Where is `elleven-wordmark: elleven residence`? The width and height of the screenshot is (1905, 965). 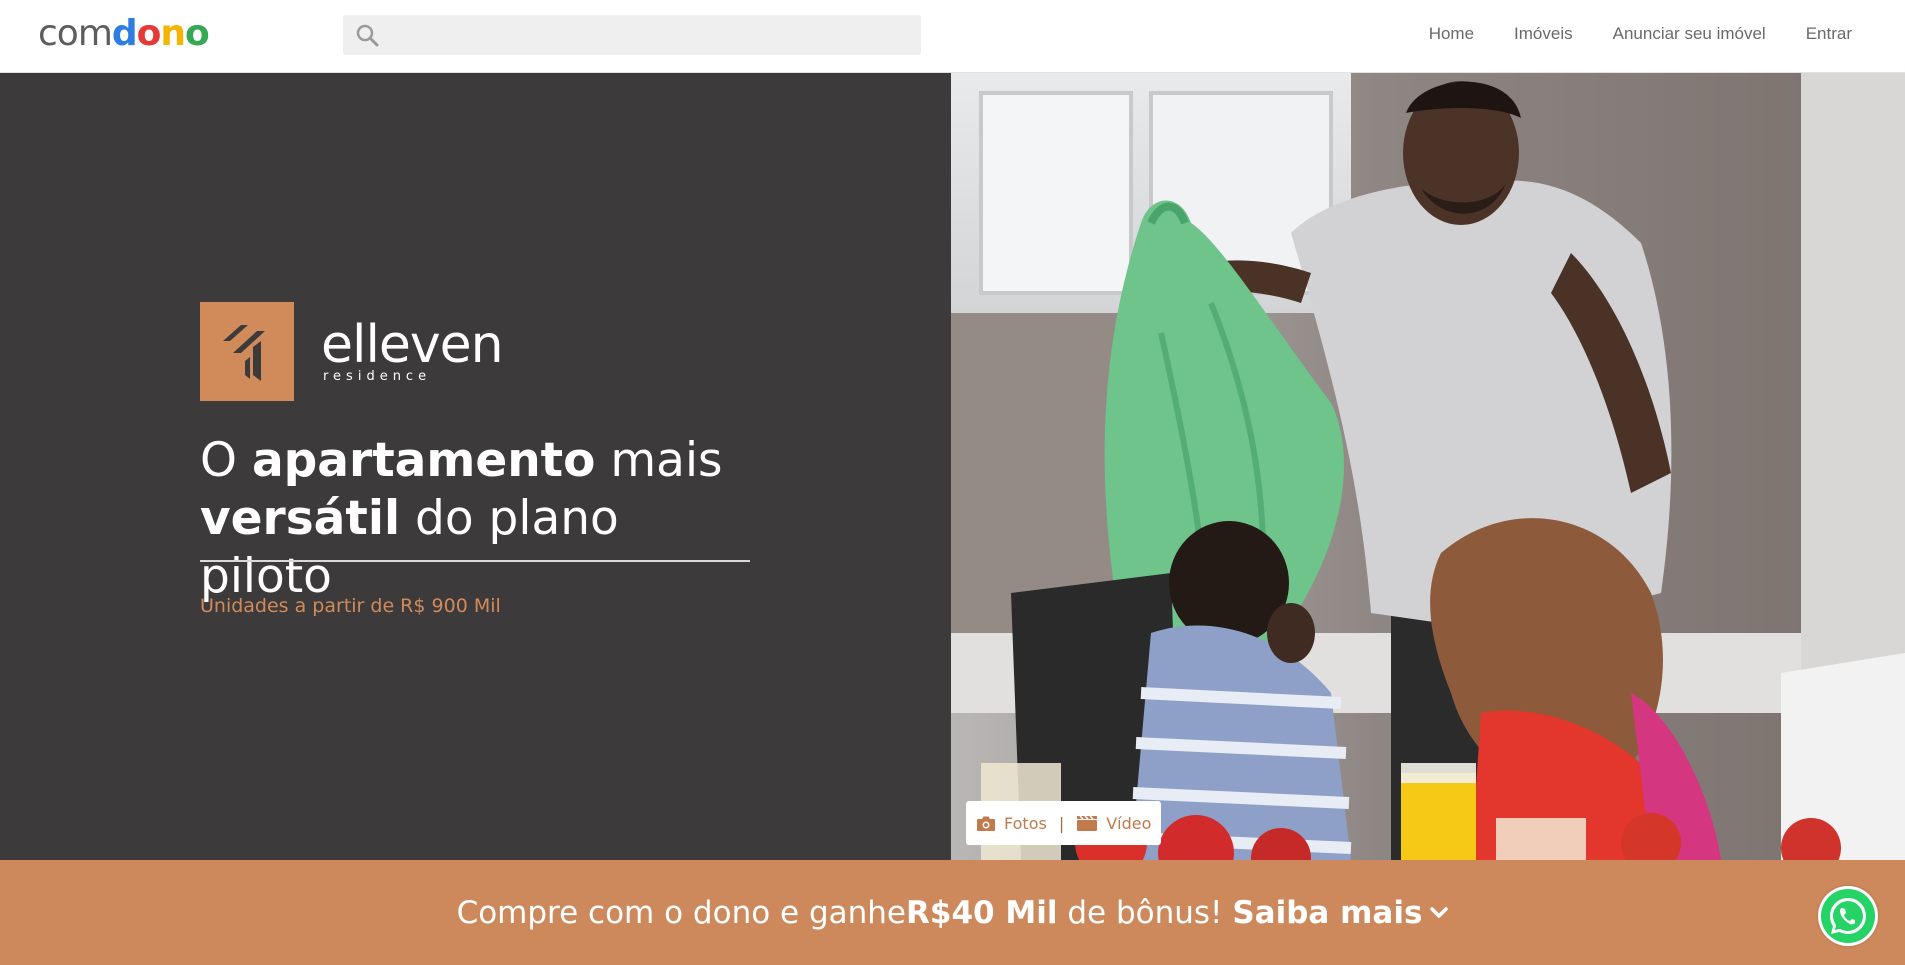 elleven-wordmark: elleven residence is located at coordinates (412, 349).